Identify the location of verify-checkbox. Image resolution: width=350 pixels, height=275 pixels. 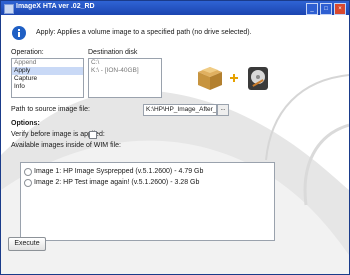
(93, 135).